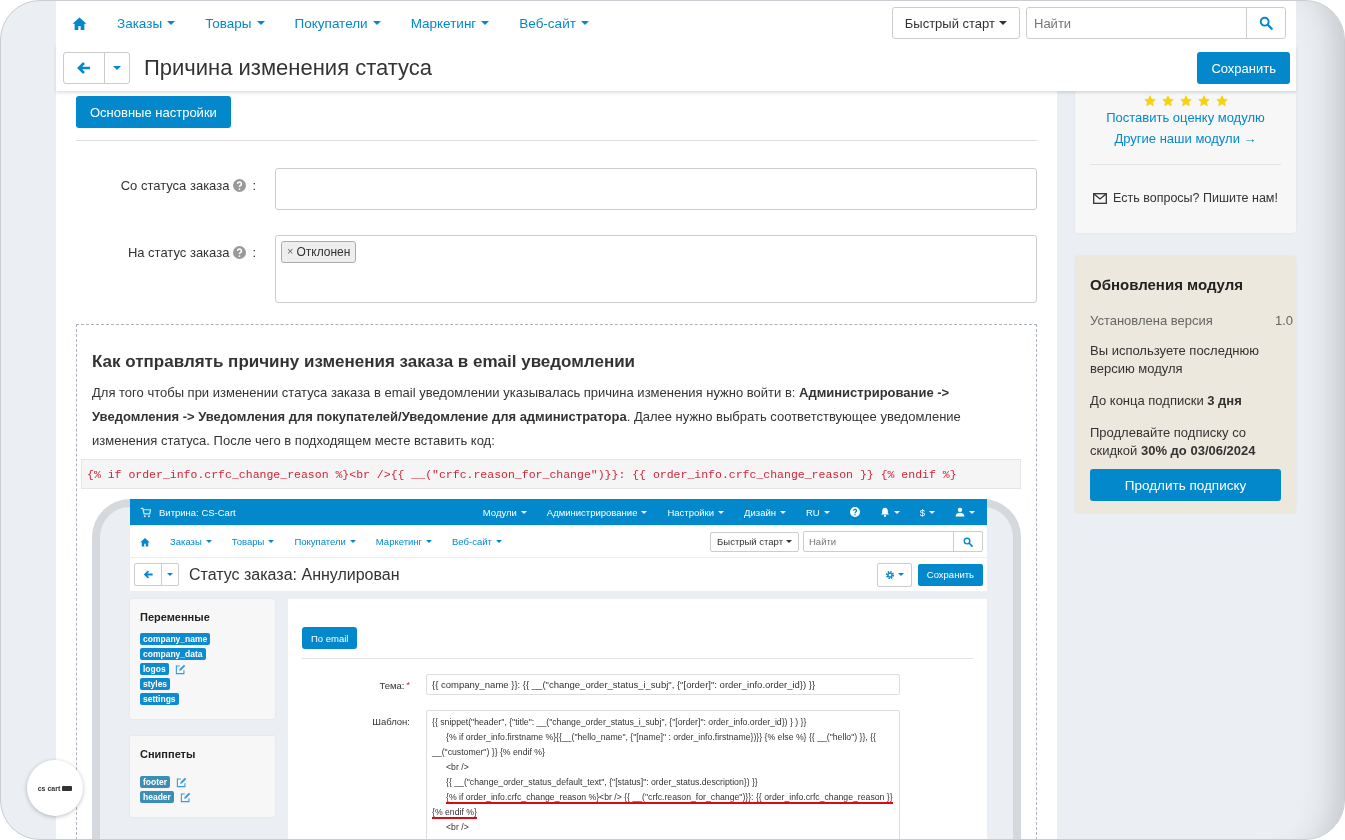 This screenshot has width=1345, height=840. I want to click on rate-module-link: Поставить оценку модулю, so click(1185, 117).